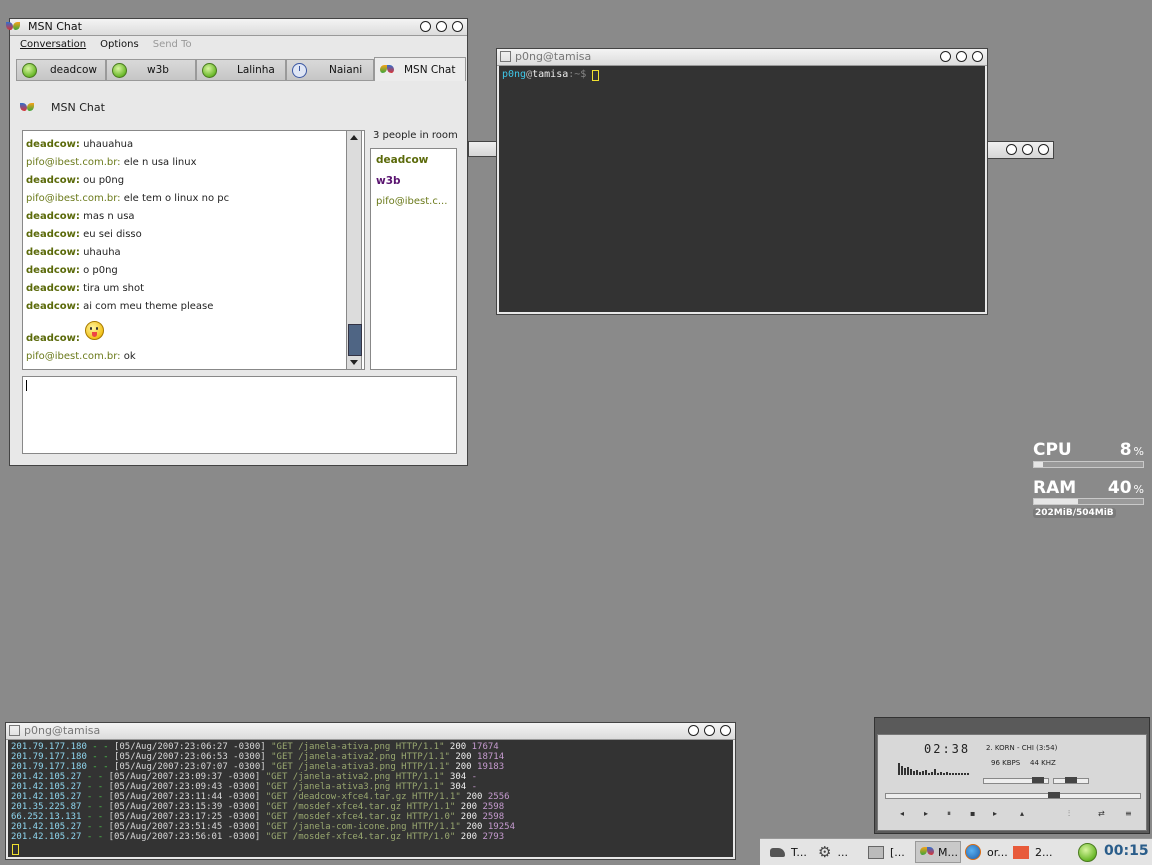 The image size is (1152, 865). What do you see at coordinates (933, 769) in the screenshot?
I see `spectrum-visualizer` at bounding box center [933, 769].